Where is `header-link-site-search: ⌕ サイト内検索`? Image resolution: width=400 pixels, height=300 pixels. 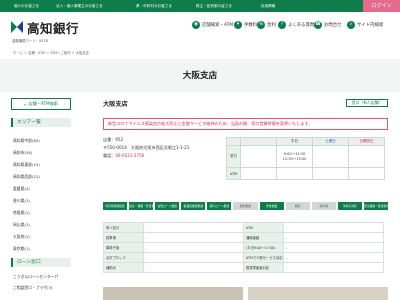
header-link-site-search: ⌕ サイト内検索 is located at coordinates (365, 25).